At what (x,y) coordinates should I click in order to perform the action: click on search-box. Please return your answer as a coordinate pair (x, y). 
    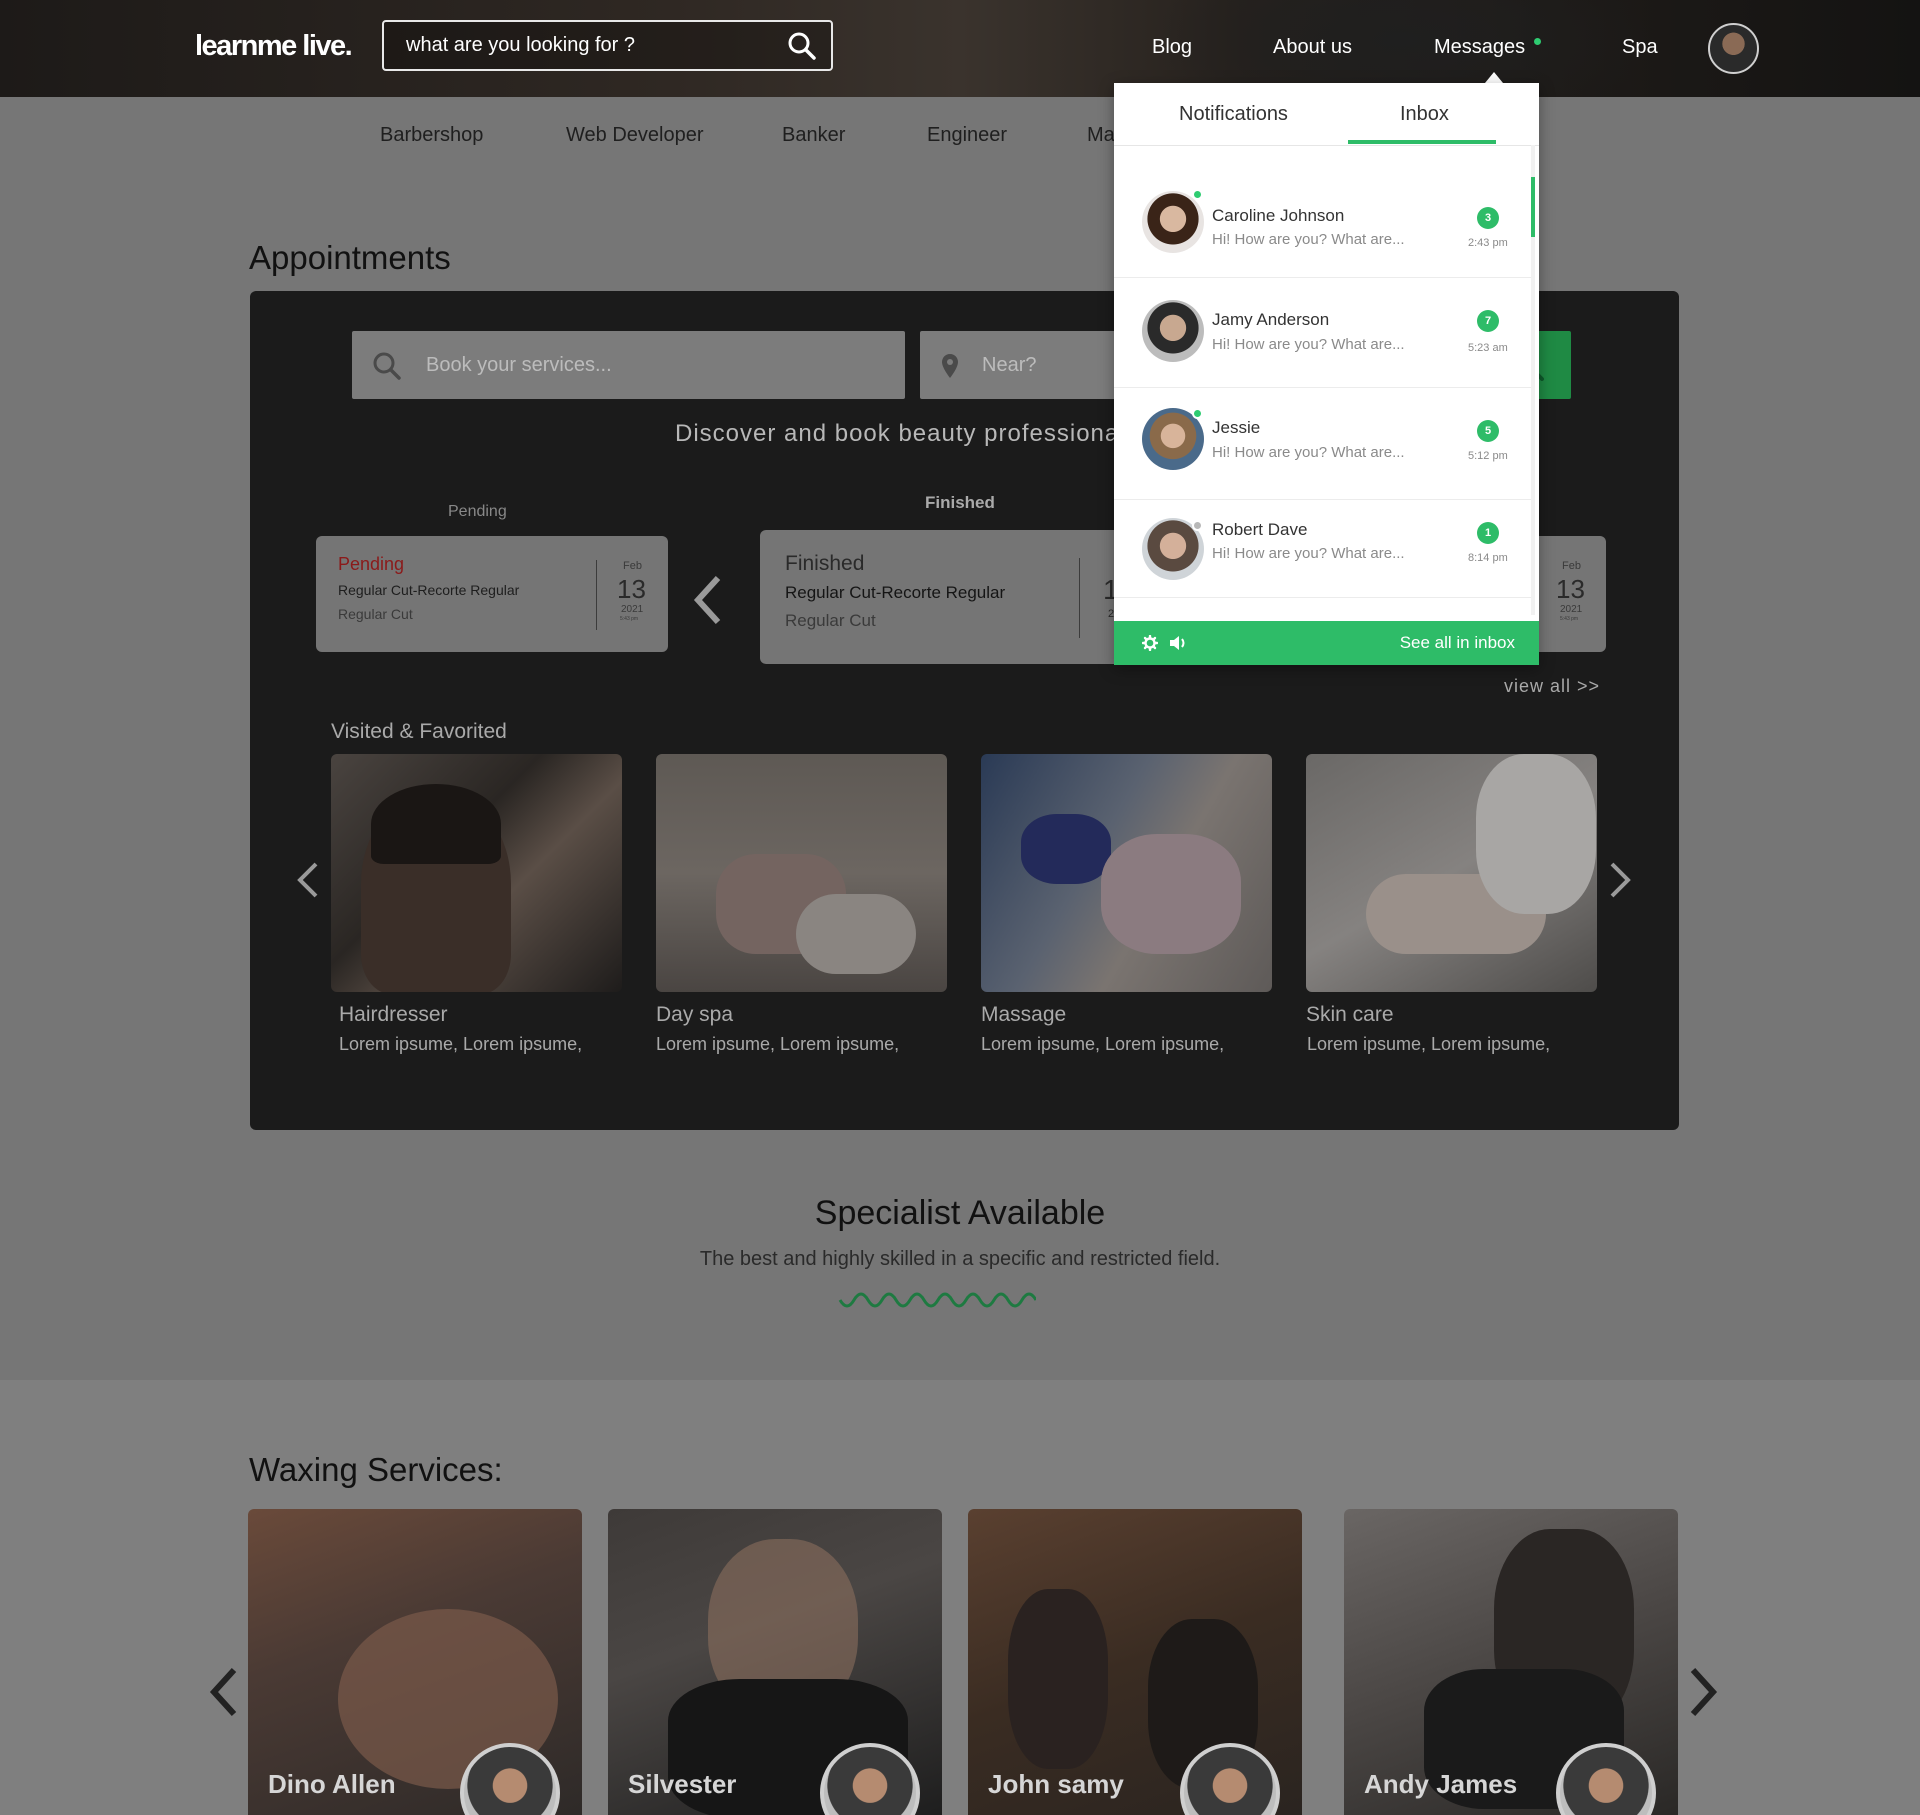
    Looking at the image, I should click on (607, 45).